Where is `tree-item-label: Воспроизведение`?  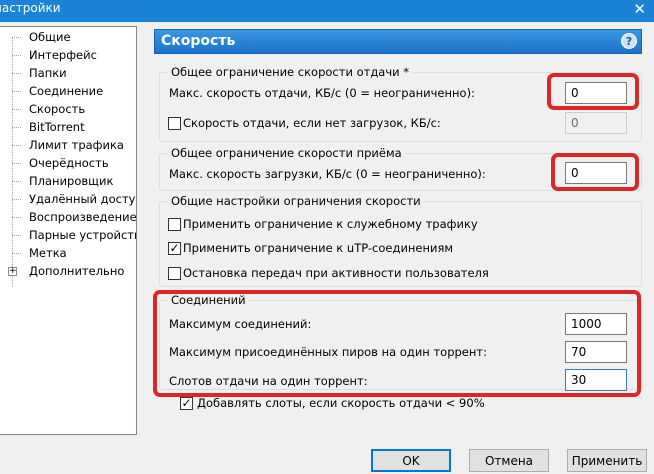
tree-item-label: Воспроизведение is located at coordinates (83, 217).